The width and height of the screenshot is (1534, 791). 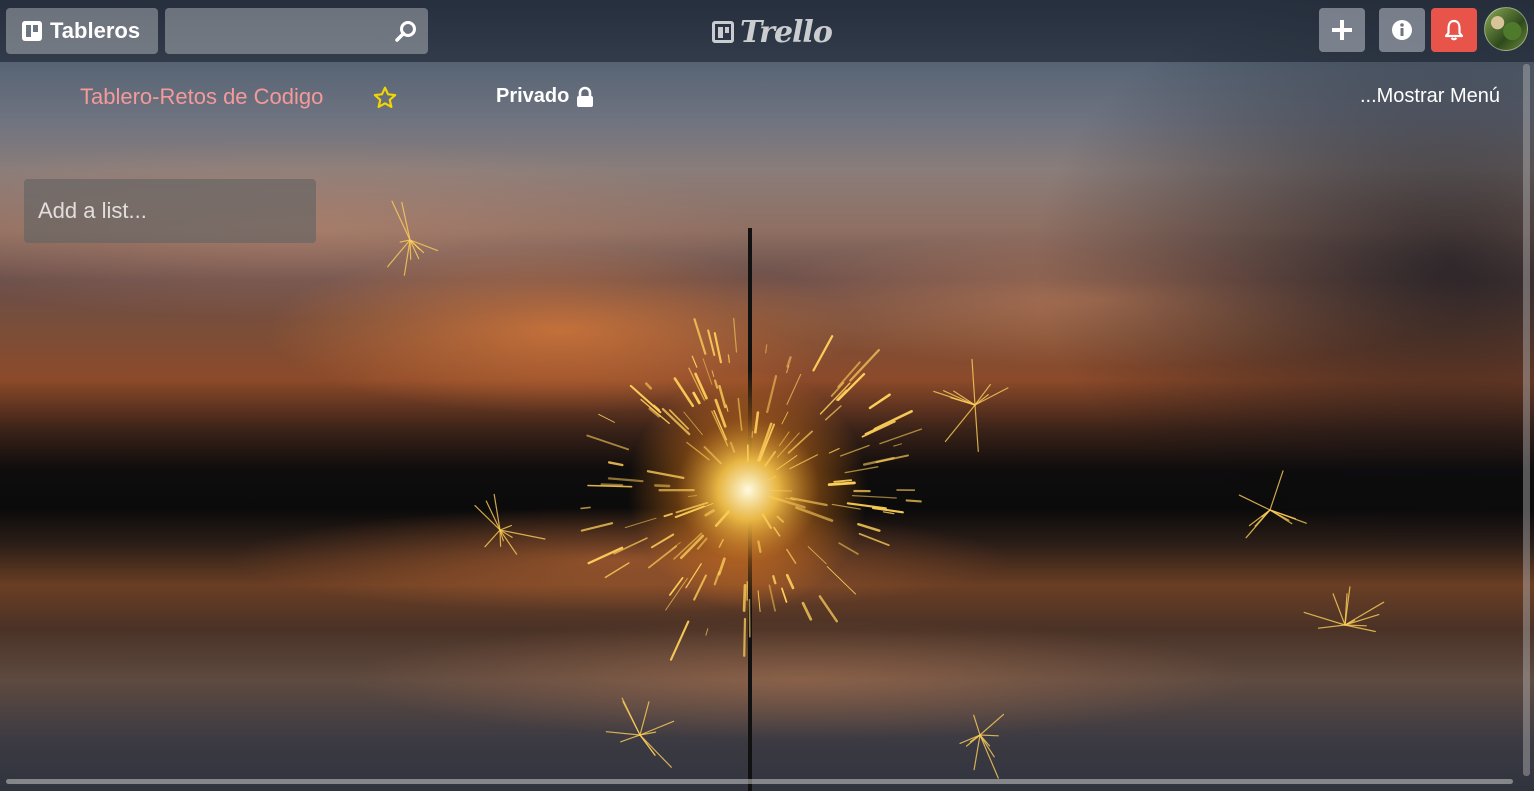 What do you see at coordinates (786, 32) in the screenshot?
I see `trello-logo-text: Trello` at bounding box center [786, 32].